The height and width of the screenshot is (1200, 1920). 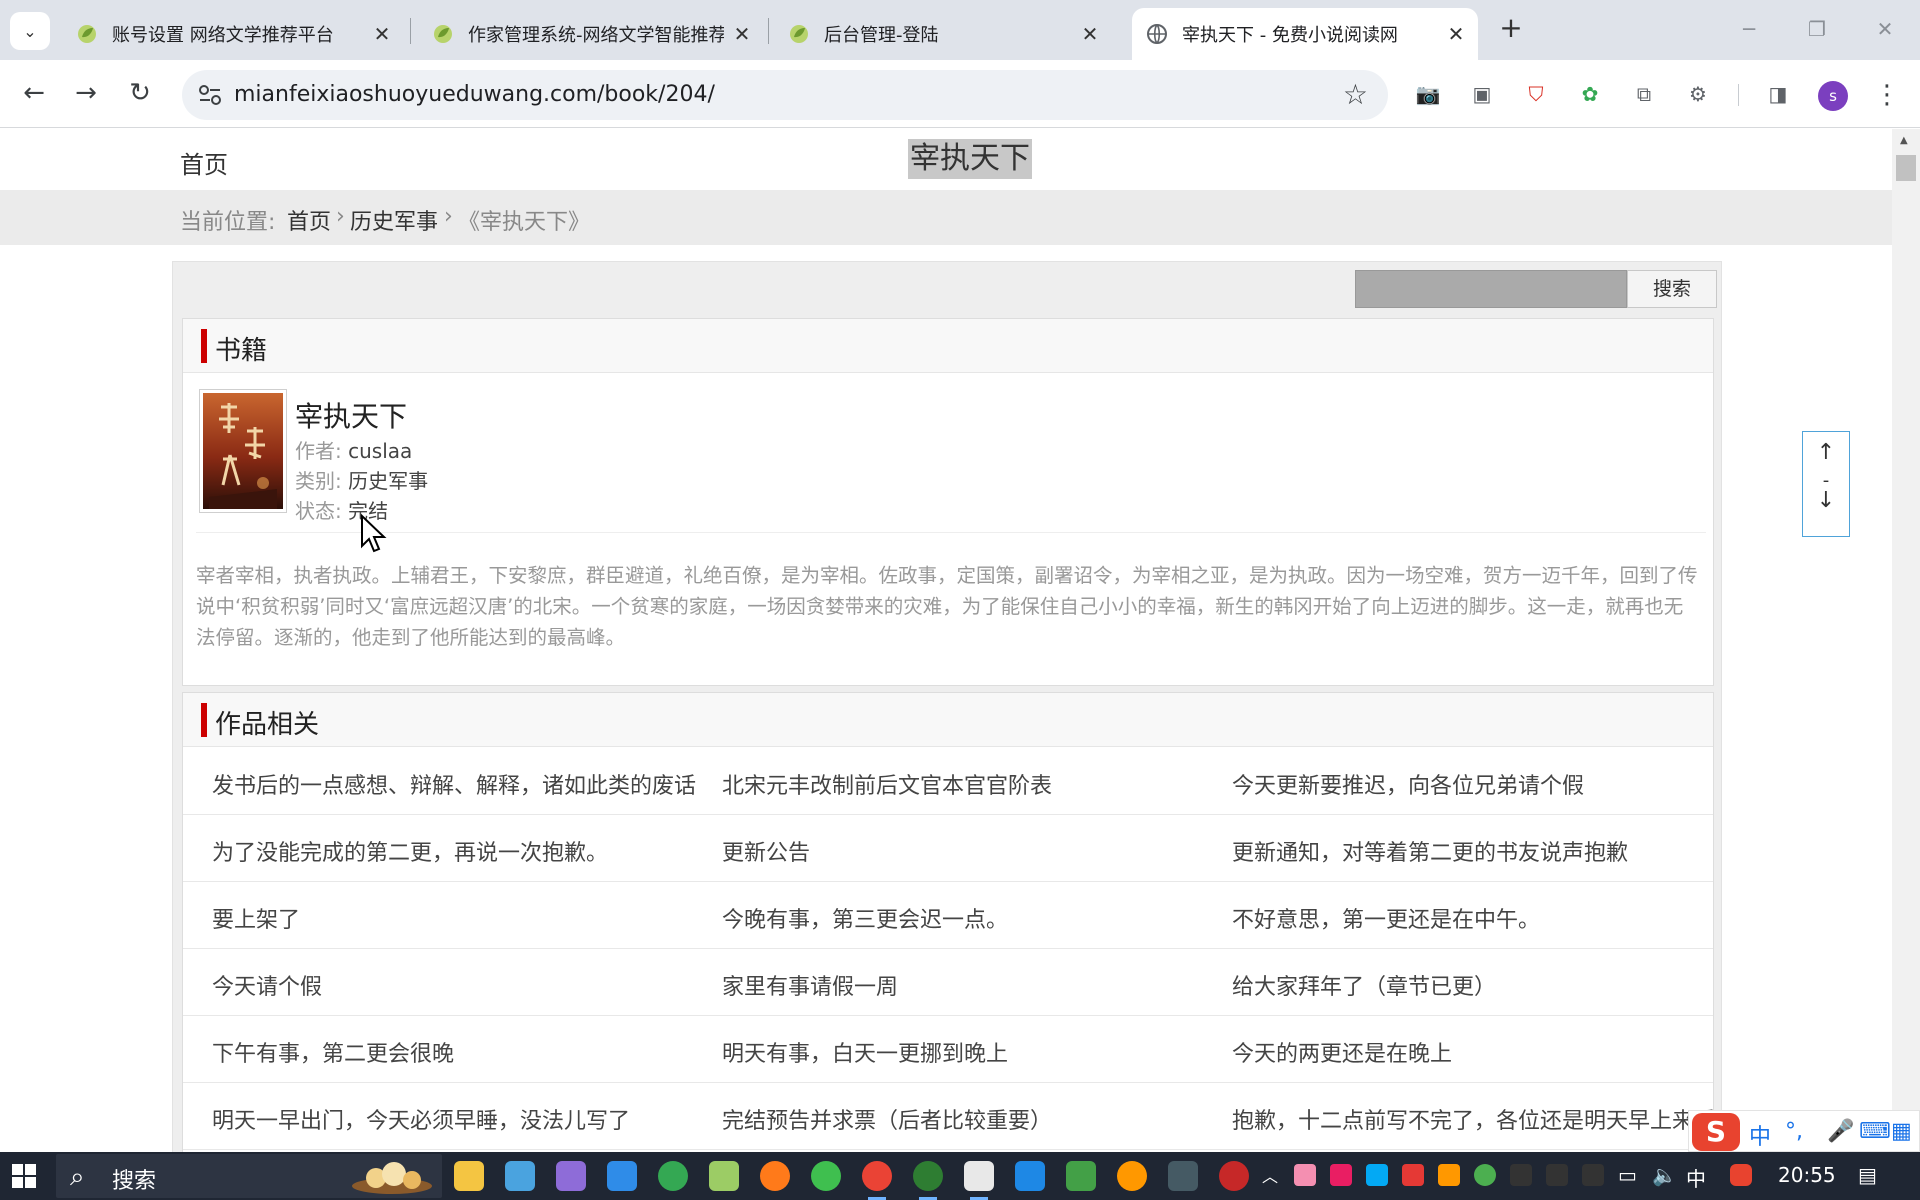 What do you see at coordinates (1887, 96) in the screenshot?
I see `kebab-menu-icon: ⋮` at bounding box center [1887, 96].